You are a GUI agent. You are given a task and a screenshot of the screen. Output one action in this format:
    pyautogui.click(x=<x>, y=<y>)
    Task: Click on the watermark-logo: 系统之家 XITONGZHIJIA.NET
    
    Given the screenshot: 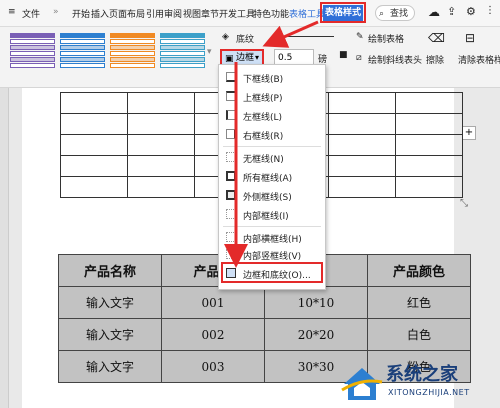 What is the action you would take?
    pyautogui.click(x=420, y=383)
    